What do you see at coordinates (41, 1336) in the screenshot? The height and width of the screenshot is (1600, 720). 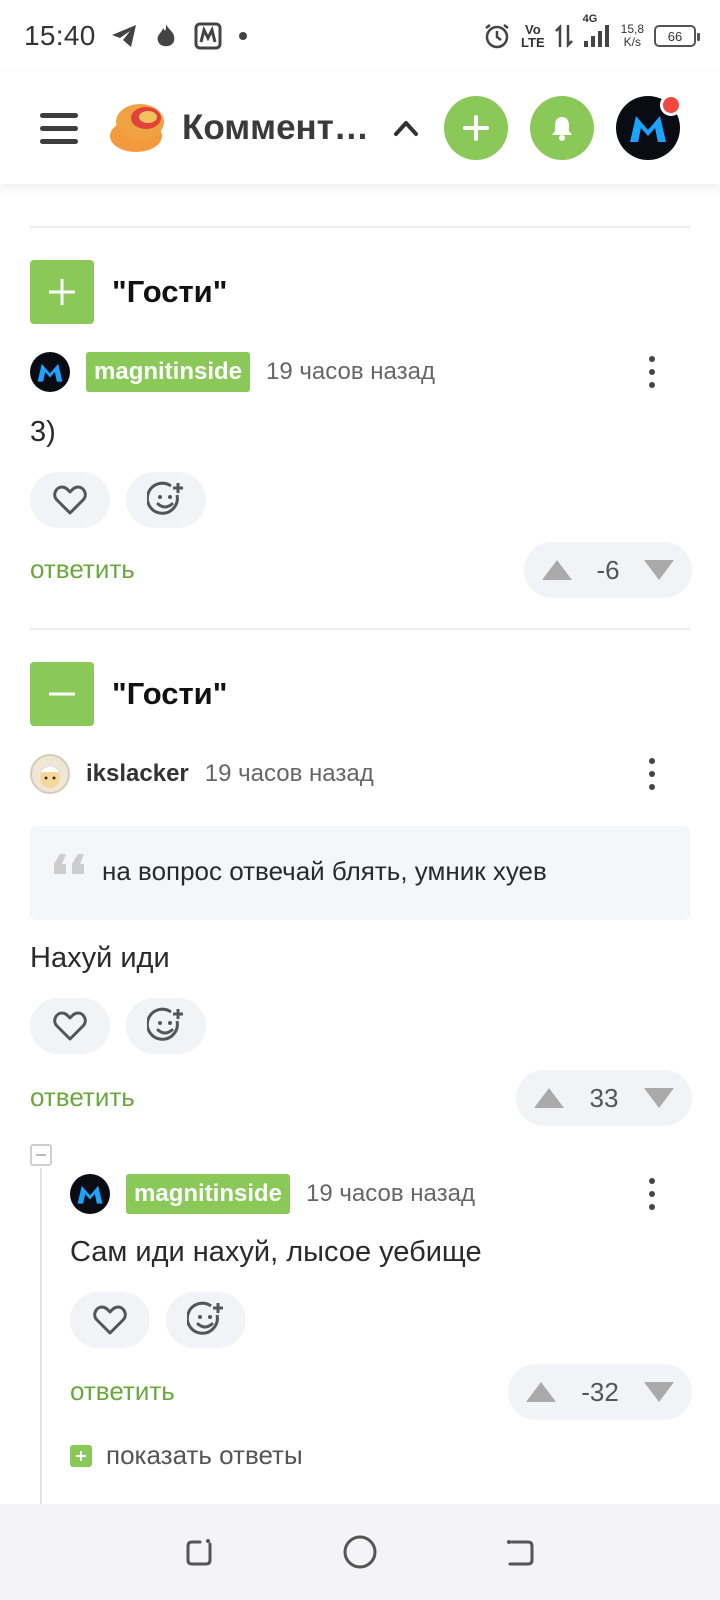 I see `thread-line` at bounding box center [41, 1336].